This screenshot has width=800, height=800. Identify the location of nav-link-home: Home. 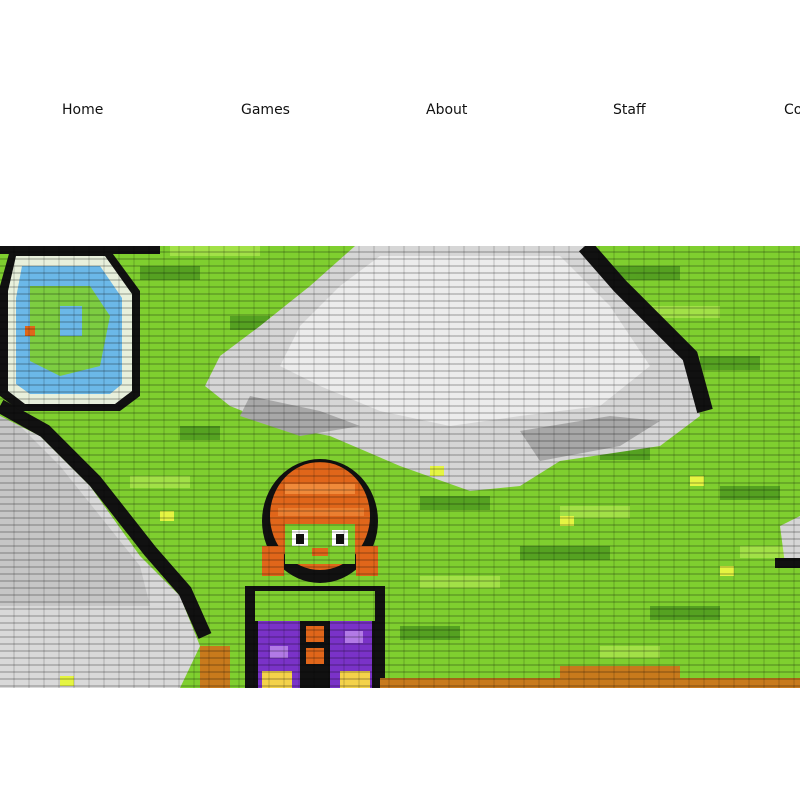
(82, 110).